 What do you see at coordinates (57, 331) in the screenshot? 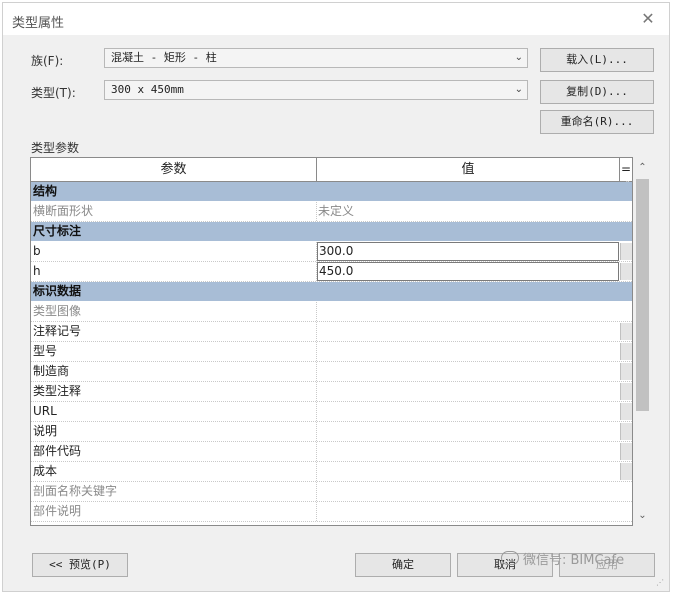
I see `parameter-name: 注释记号` at bounding box center [57, 331].